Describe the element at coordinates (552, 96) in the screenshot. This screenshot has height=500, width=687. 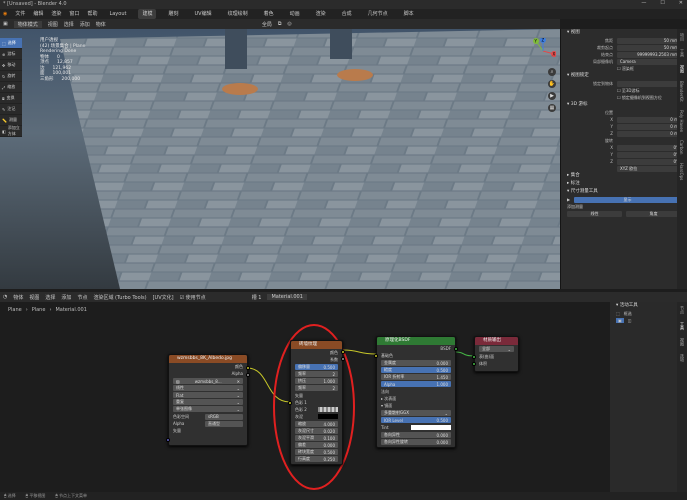
I see `camera-icon: ▶` at that location.